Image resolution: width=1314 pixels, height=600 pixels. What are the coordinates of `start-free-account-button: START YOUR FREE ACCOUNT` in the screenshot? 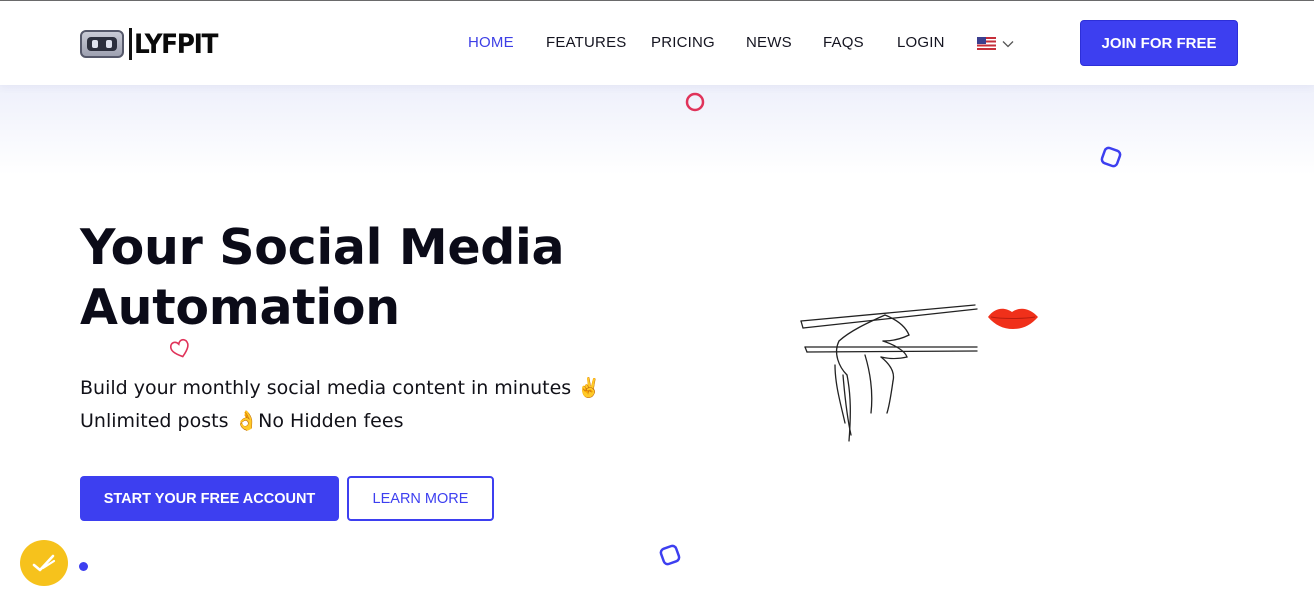 It's located at (209, 498).